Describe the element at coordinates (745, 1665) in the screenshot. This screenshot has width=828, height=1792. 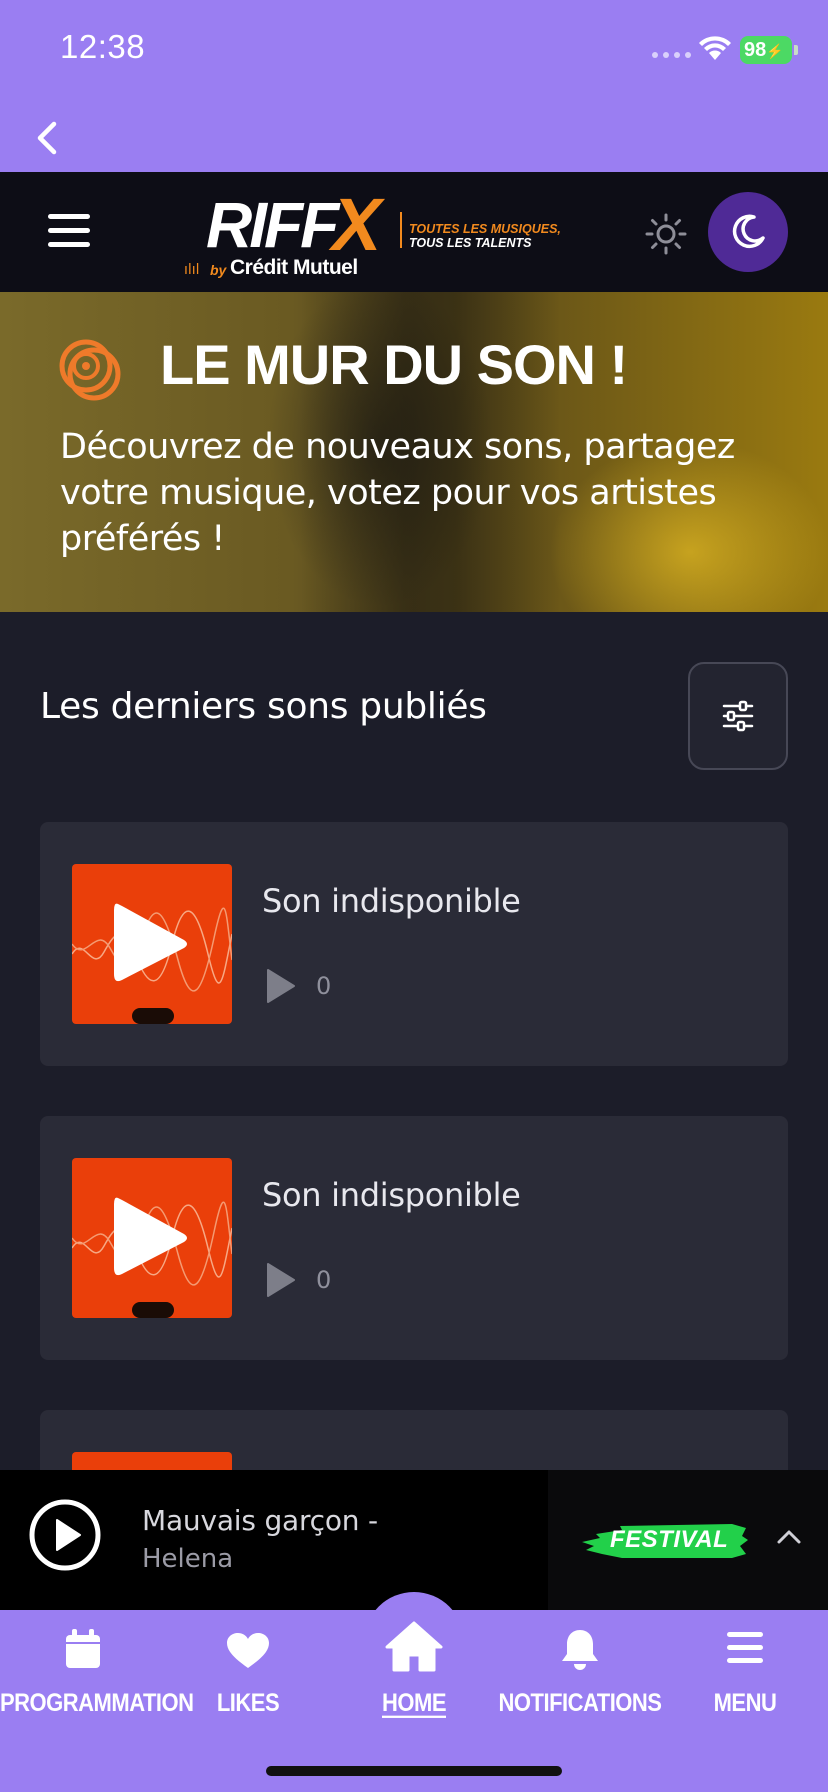
I see `tab-menu: MENU` at that location.